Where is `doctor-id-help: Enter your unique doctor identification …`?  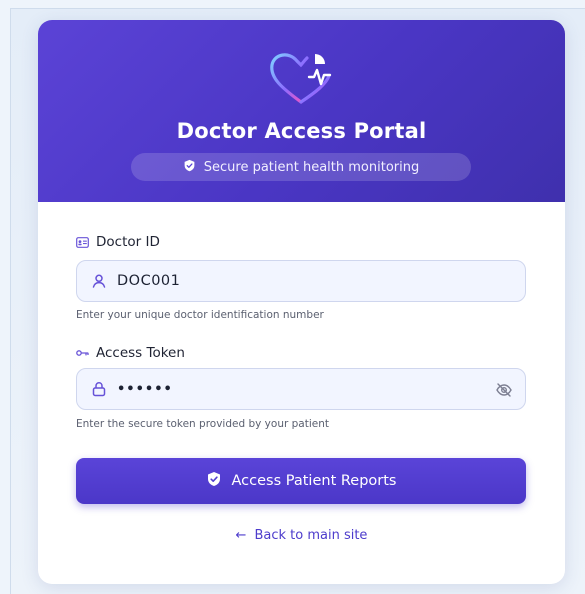 doctor-id-help: Enter your unique doctor identification … is located at coordinates (200, 315).